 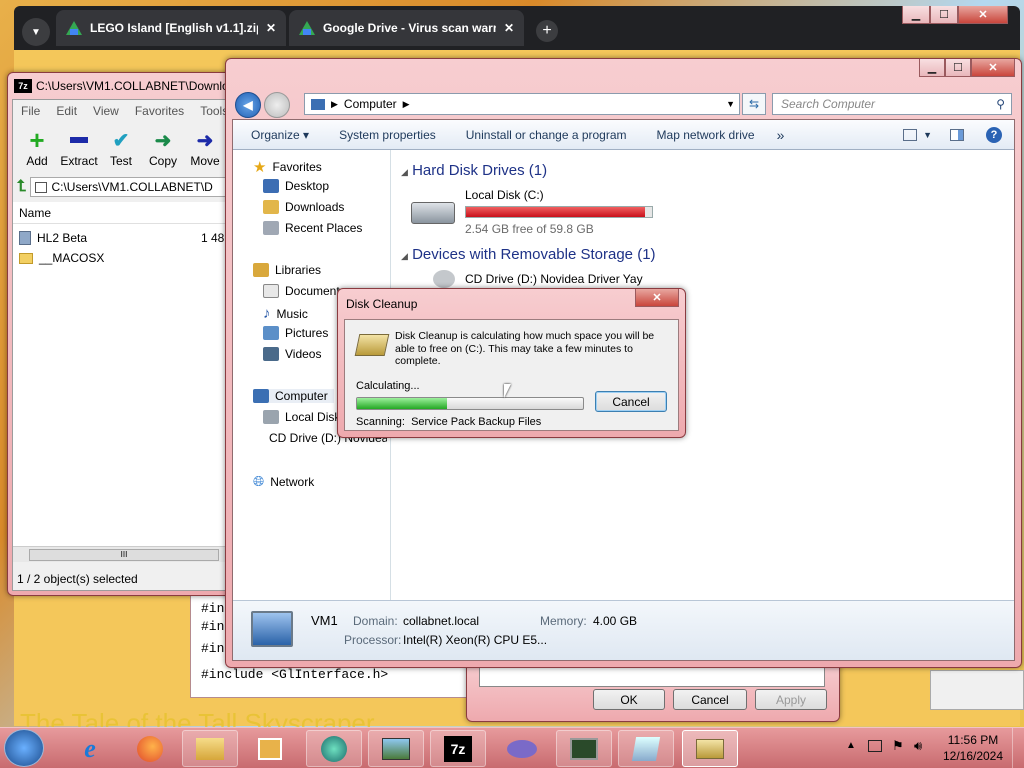 I want to click on domain-value: collabnet.local, so click(x=441, y=621).